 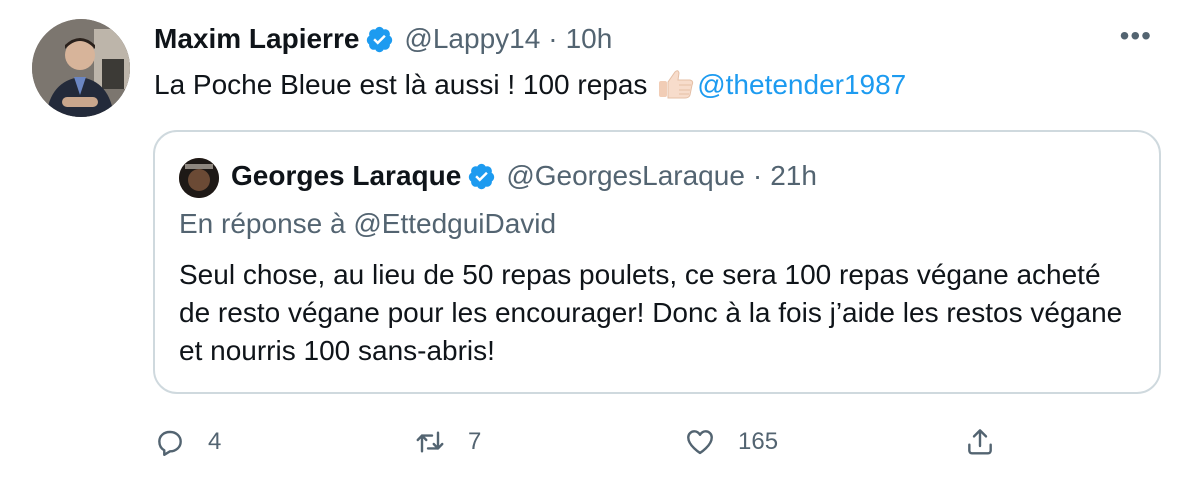 What do you see at coordinates (1136, 36) in the screenshot?
I see `more-options-button: •••` at bounding box center [1136, 36].